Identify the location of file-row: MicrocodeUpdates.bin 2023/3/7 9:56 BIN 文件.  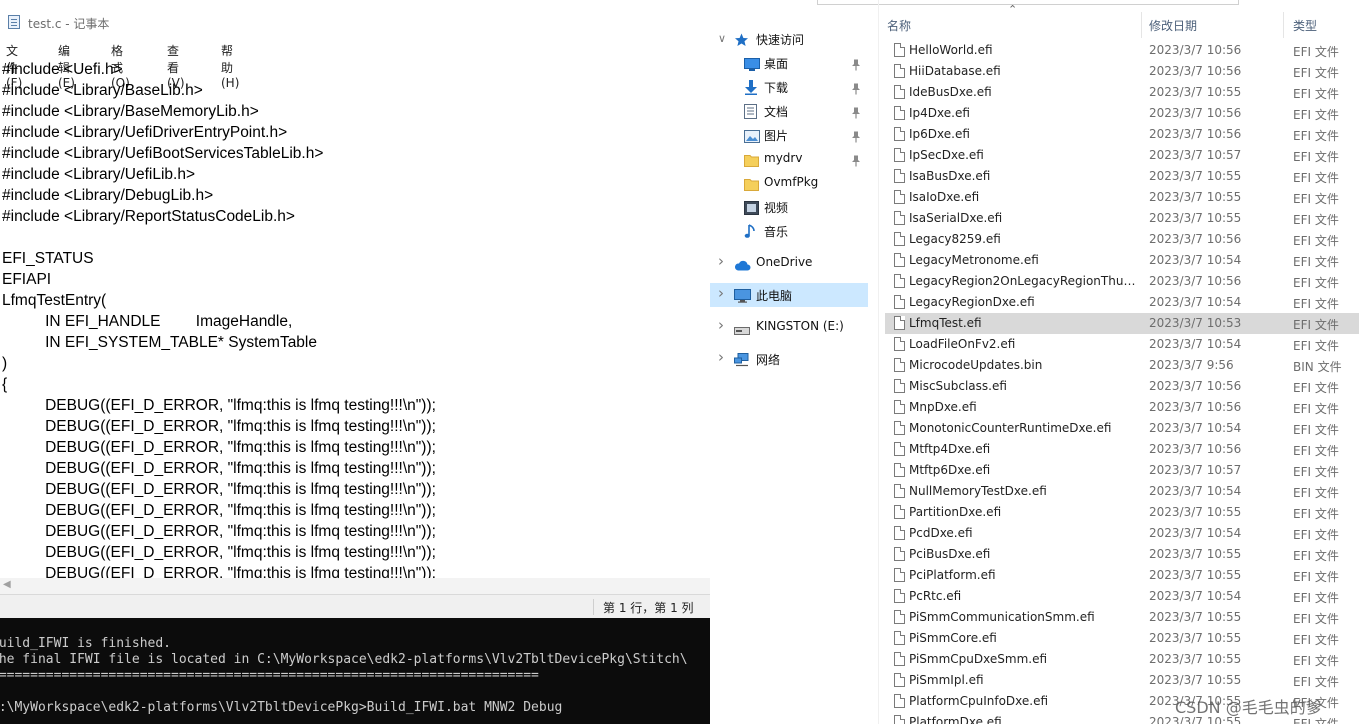
(1122, 365).